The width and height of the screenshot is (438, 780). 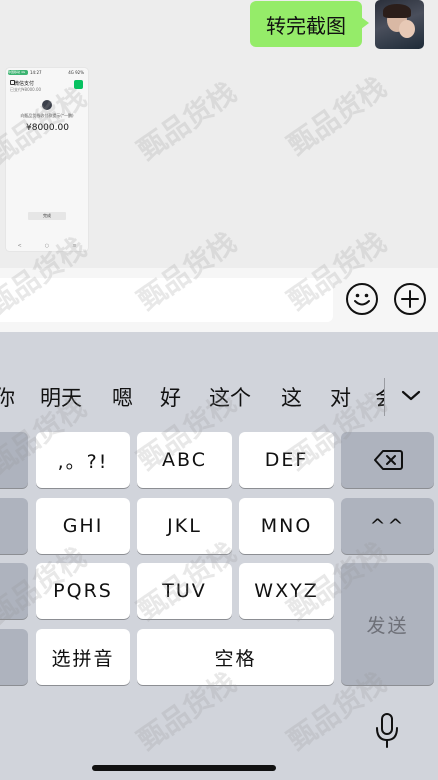 I want to click on tuv-key: TUV, so click(x=184, y=591).